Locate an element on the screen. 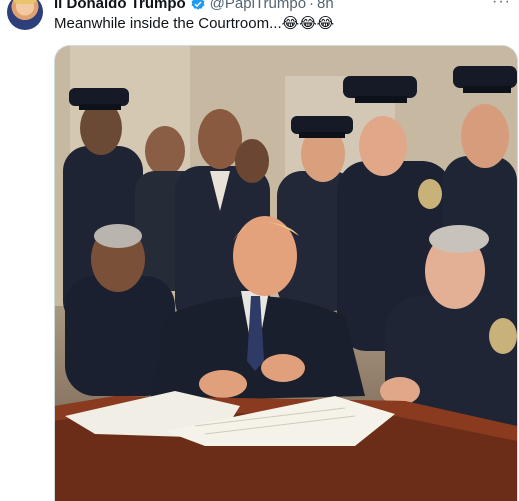 The image size is (519, 501). avatar is located at coordinates (25, 15).